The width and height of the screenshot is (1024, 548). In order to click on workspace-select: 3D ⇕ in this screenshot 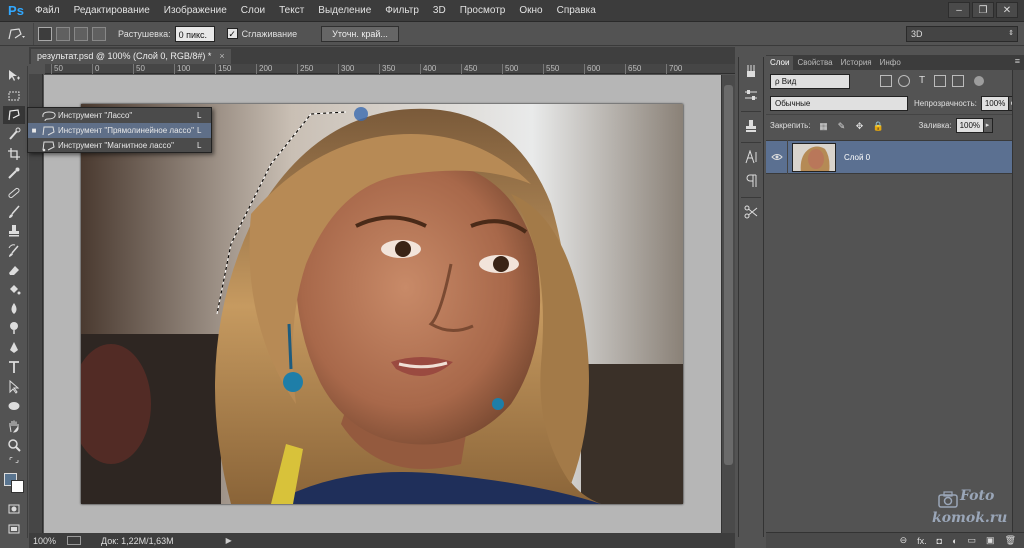, I will do `click(962, 34)`.